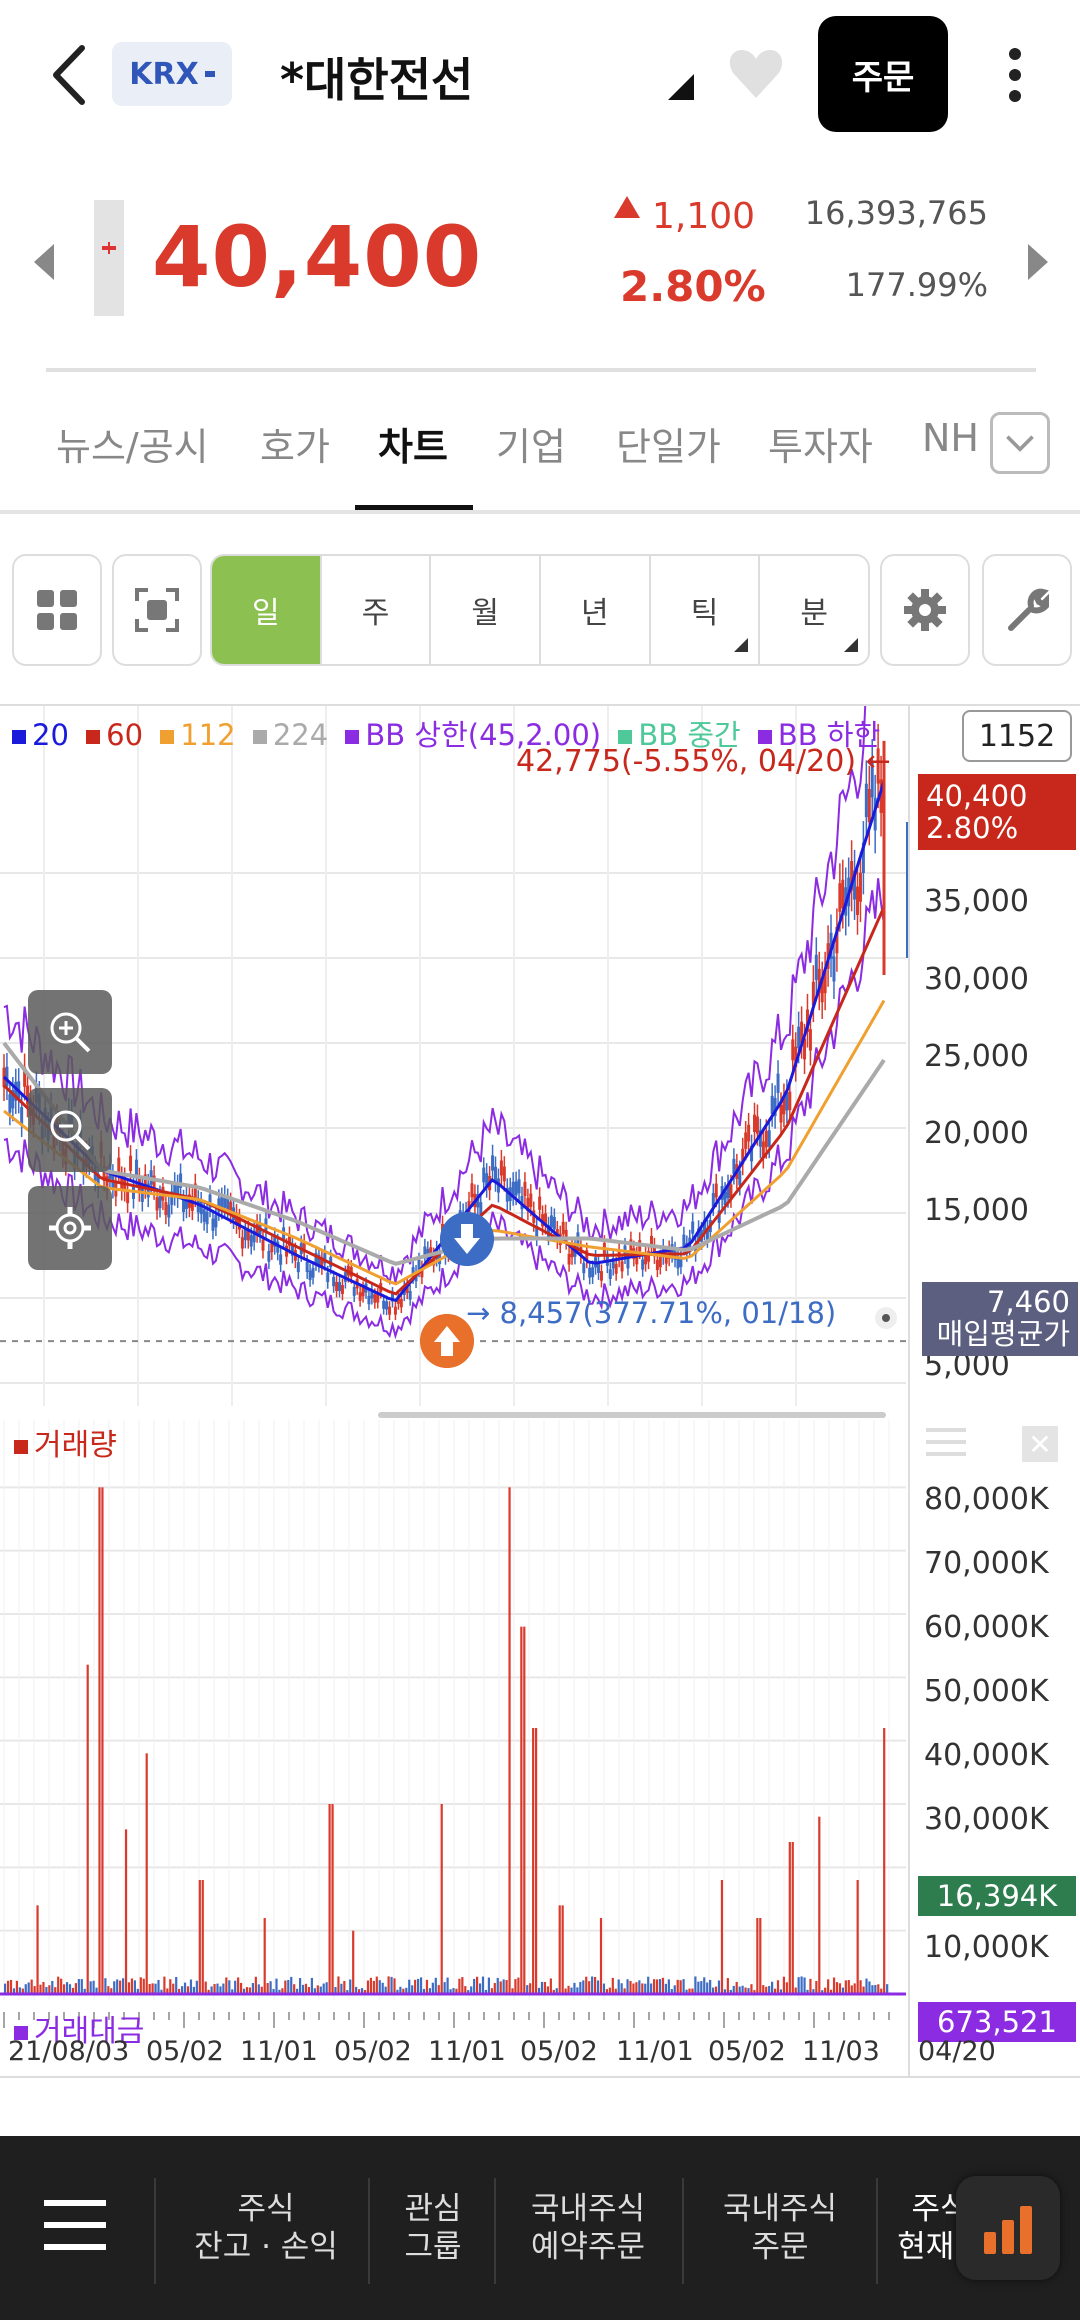  Describe the element at coordinates (1040, 1444) in the screenshot. I see `panel-close-icon: ✕` at that location.